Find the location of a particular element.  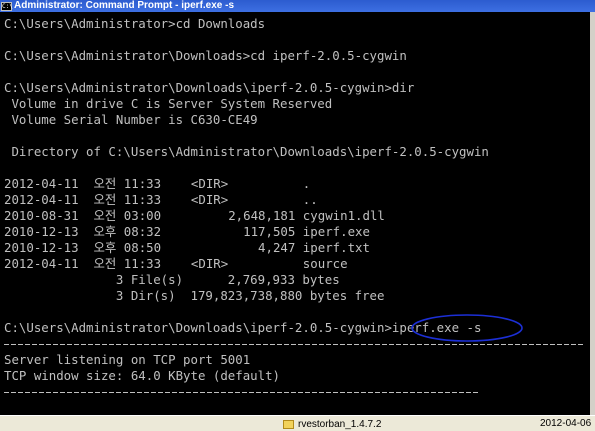

folder-icon is located at coordinates (288, 424).